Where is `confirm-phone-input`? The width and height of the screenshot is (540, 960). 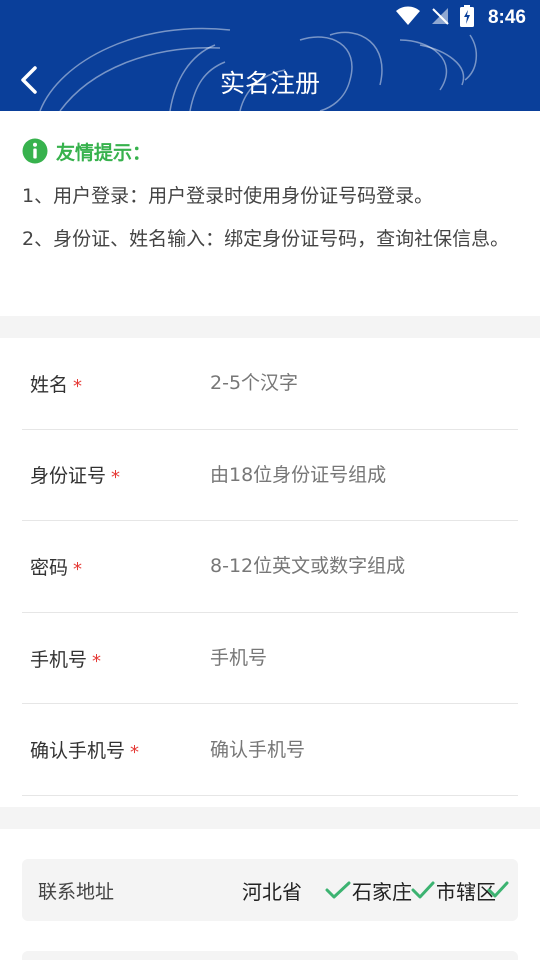
confirm-phone-input is located at coordinates (364, 749).